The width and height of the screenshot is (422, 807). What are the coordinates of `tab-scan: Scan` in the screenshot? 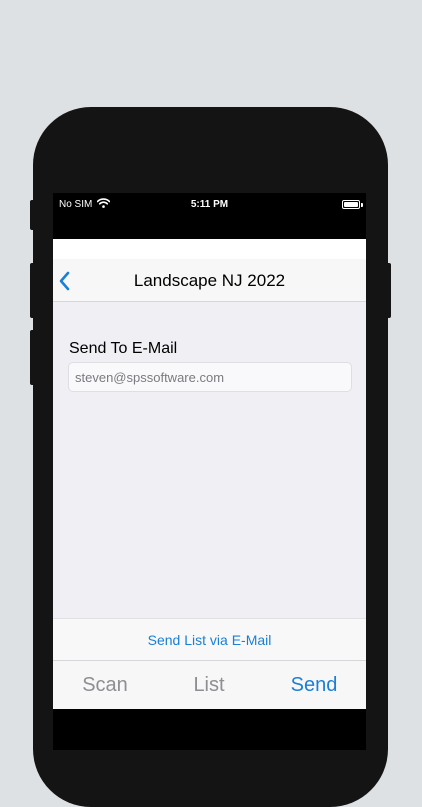 It's located at (105, 685).